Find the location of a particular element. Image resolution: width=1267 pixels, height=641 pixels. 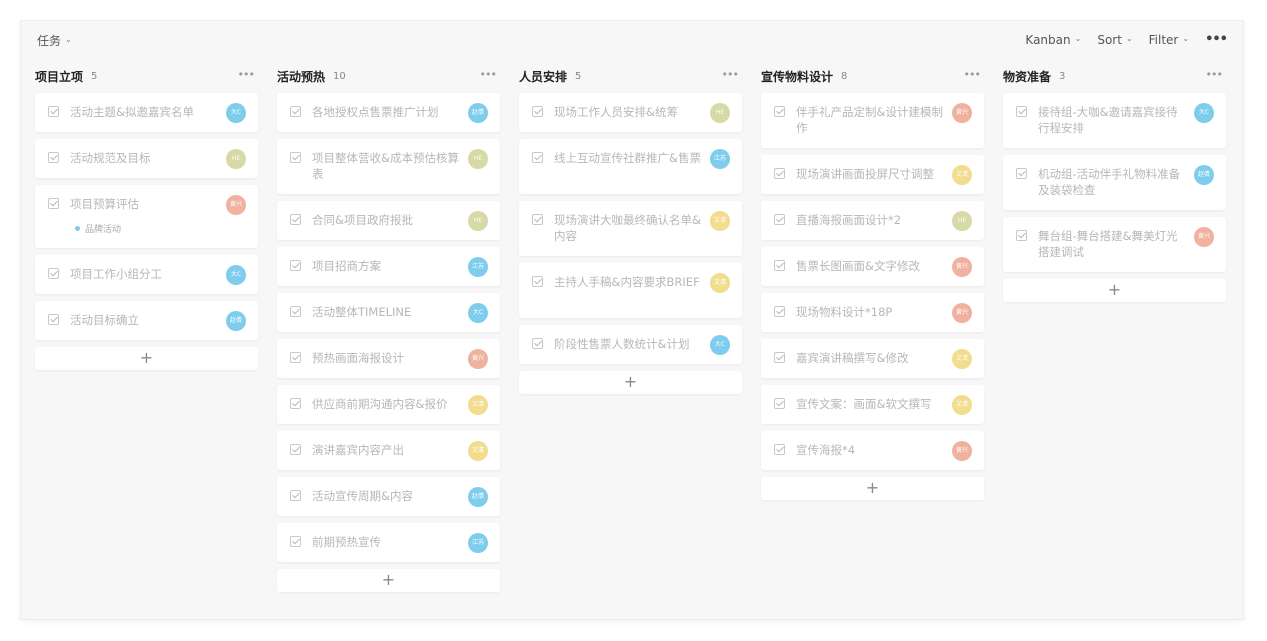

task-card: 项目预算评估 黄兴 品牌活动 is located at coordinates (146, 216).